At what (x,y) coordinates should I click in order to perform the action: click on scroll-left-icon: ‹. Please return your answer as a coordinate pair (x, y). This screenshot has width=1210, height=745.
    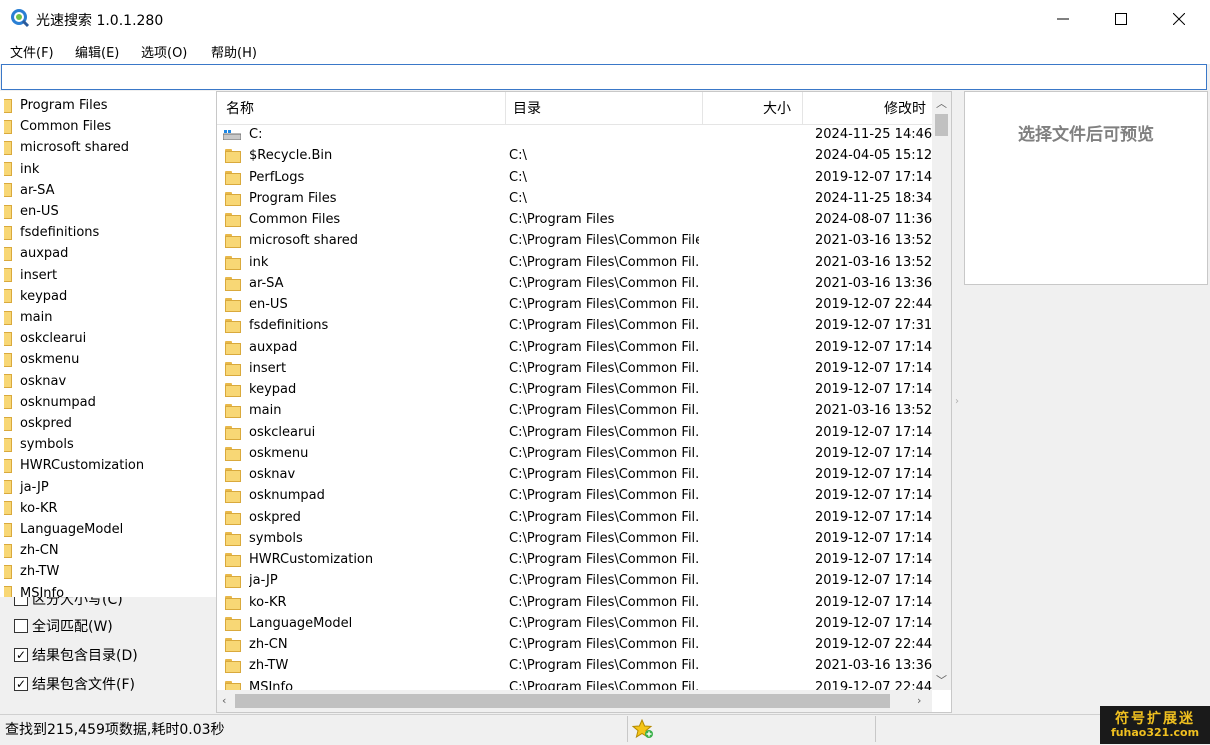
    Looking at the image, I should click on (224, 700).